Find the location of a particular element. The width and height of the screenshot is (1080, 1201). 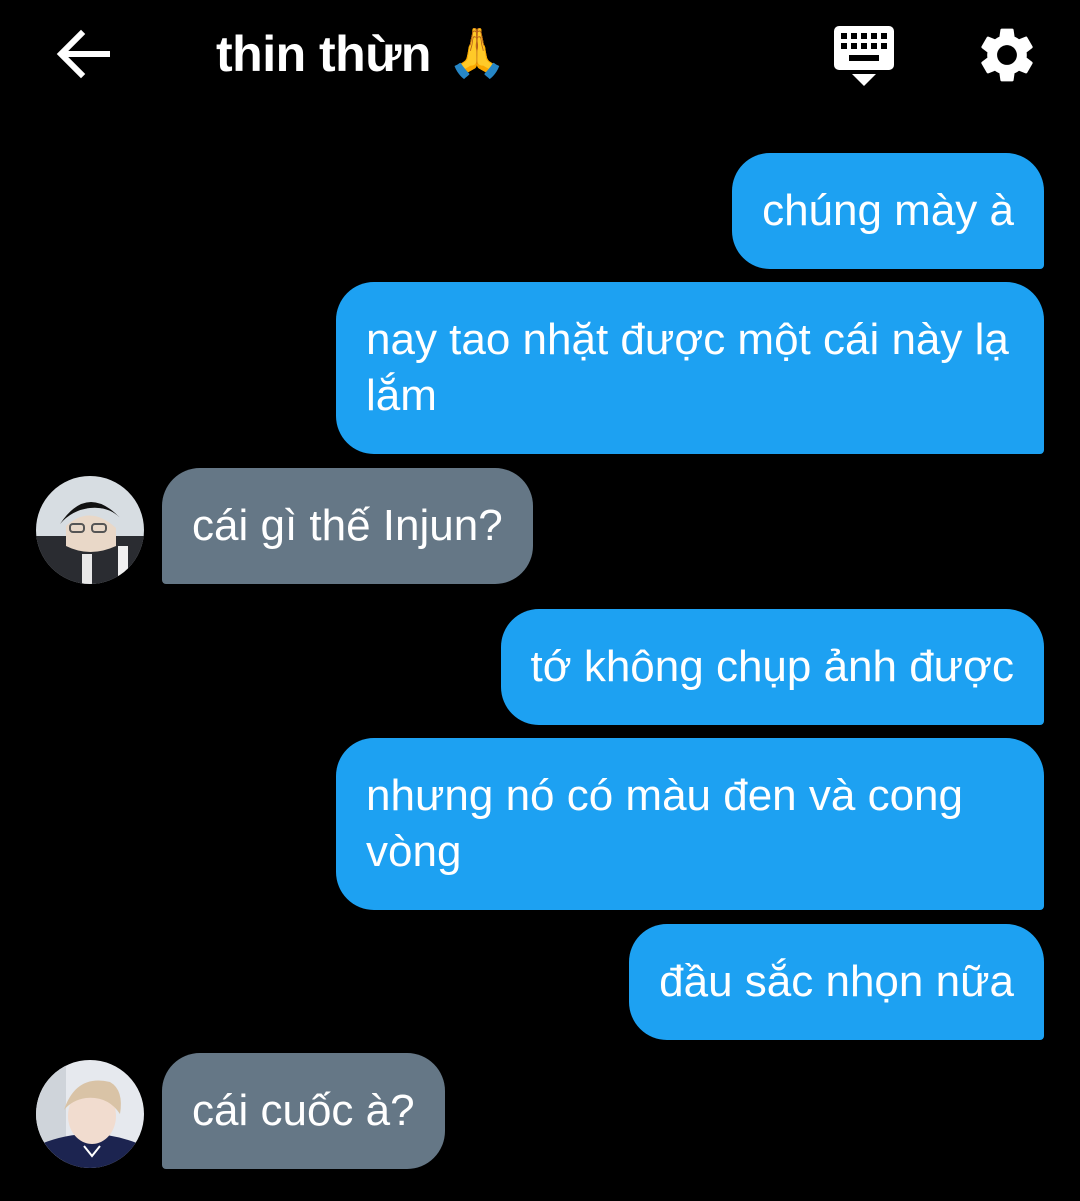

avatar-dark-hair is located at coordinates (90, 530).